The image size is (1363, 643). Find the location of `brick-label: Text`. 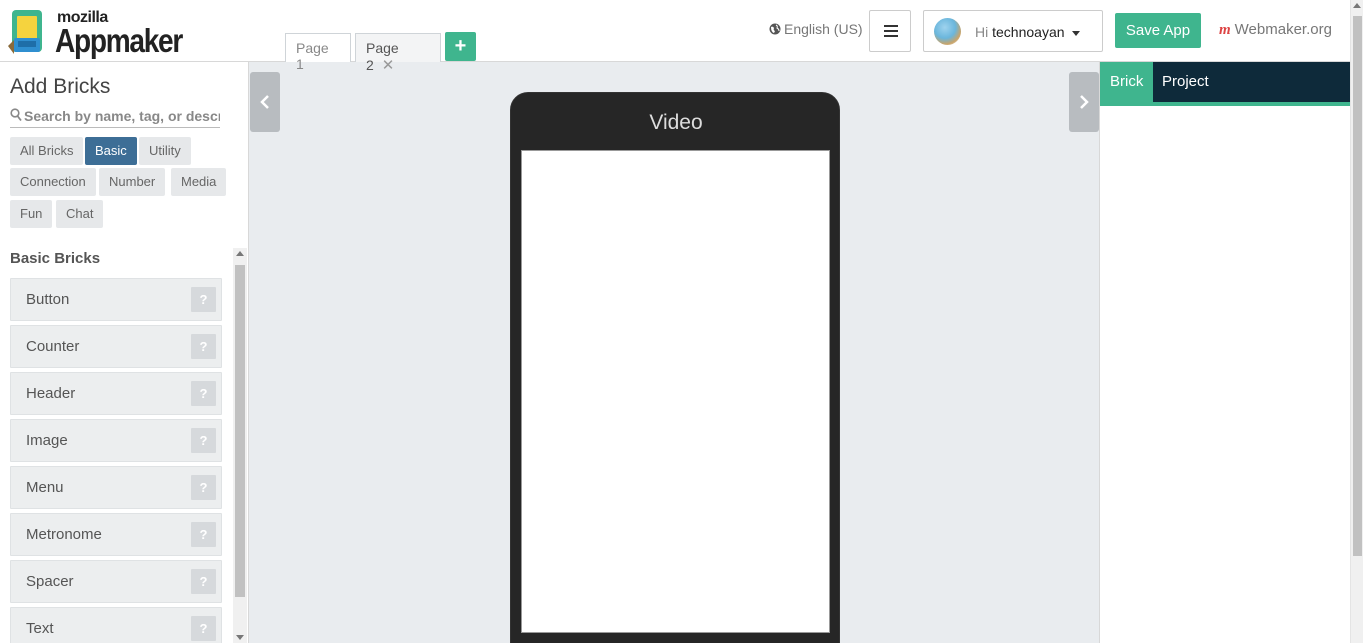

brick-label: Text is located at coordinates (40, 628).